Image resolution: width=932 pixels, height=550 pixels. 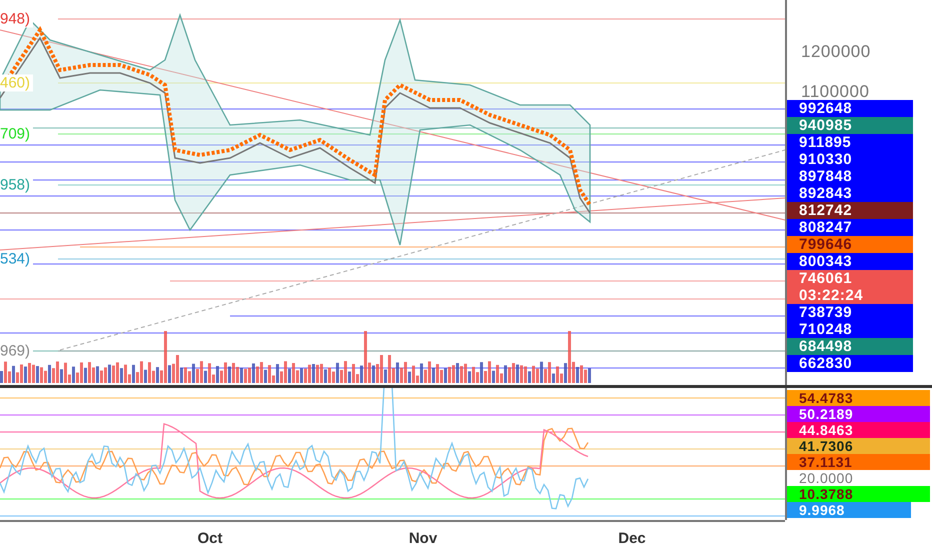 I want to click on oscillator-tag: 50.2189, so click(x=858, y=414).